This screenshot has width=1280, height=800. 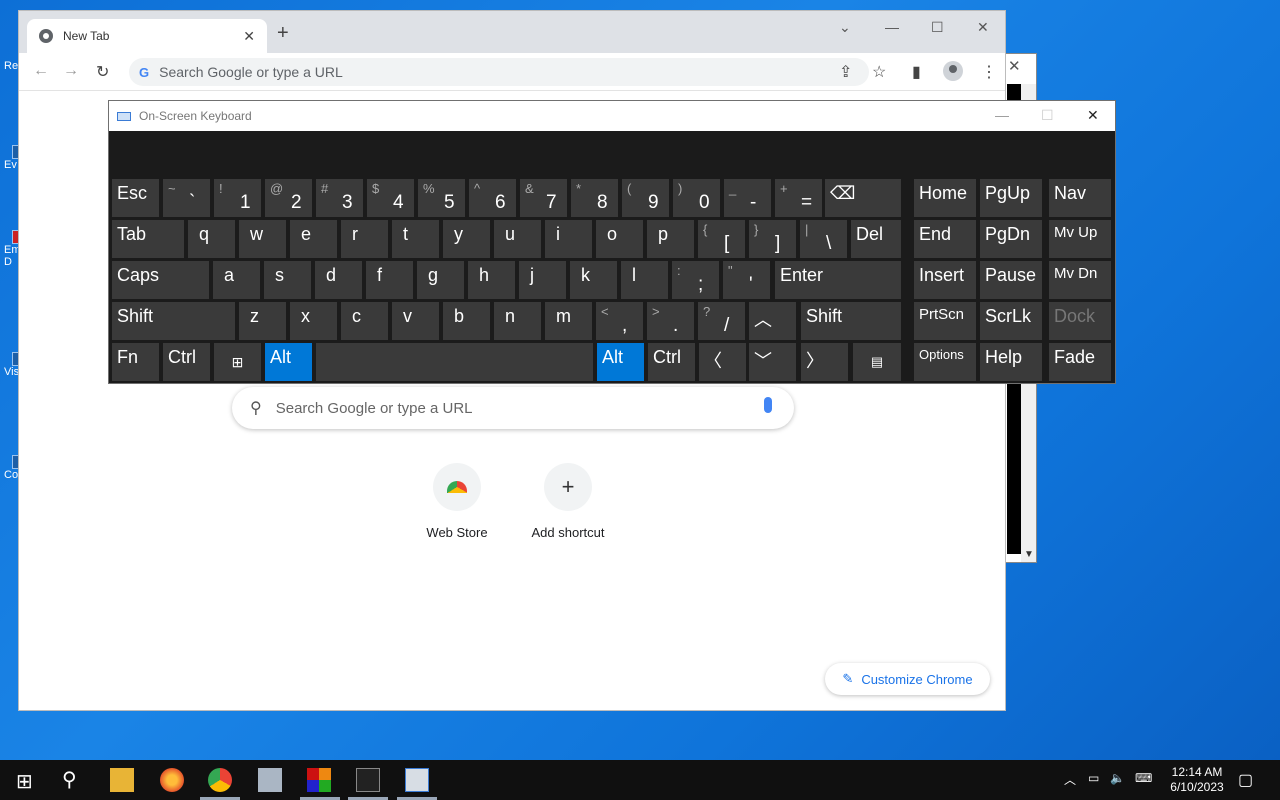 What do you see at coordinates (172, 780) in the screenshot?
I see `firefox-icon` at bounding box center [172, 780].